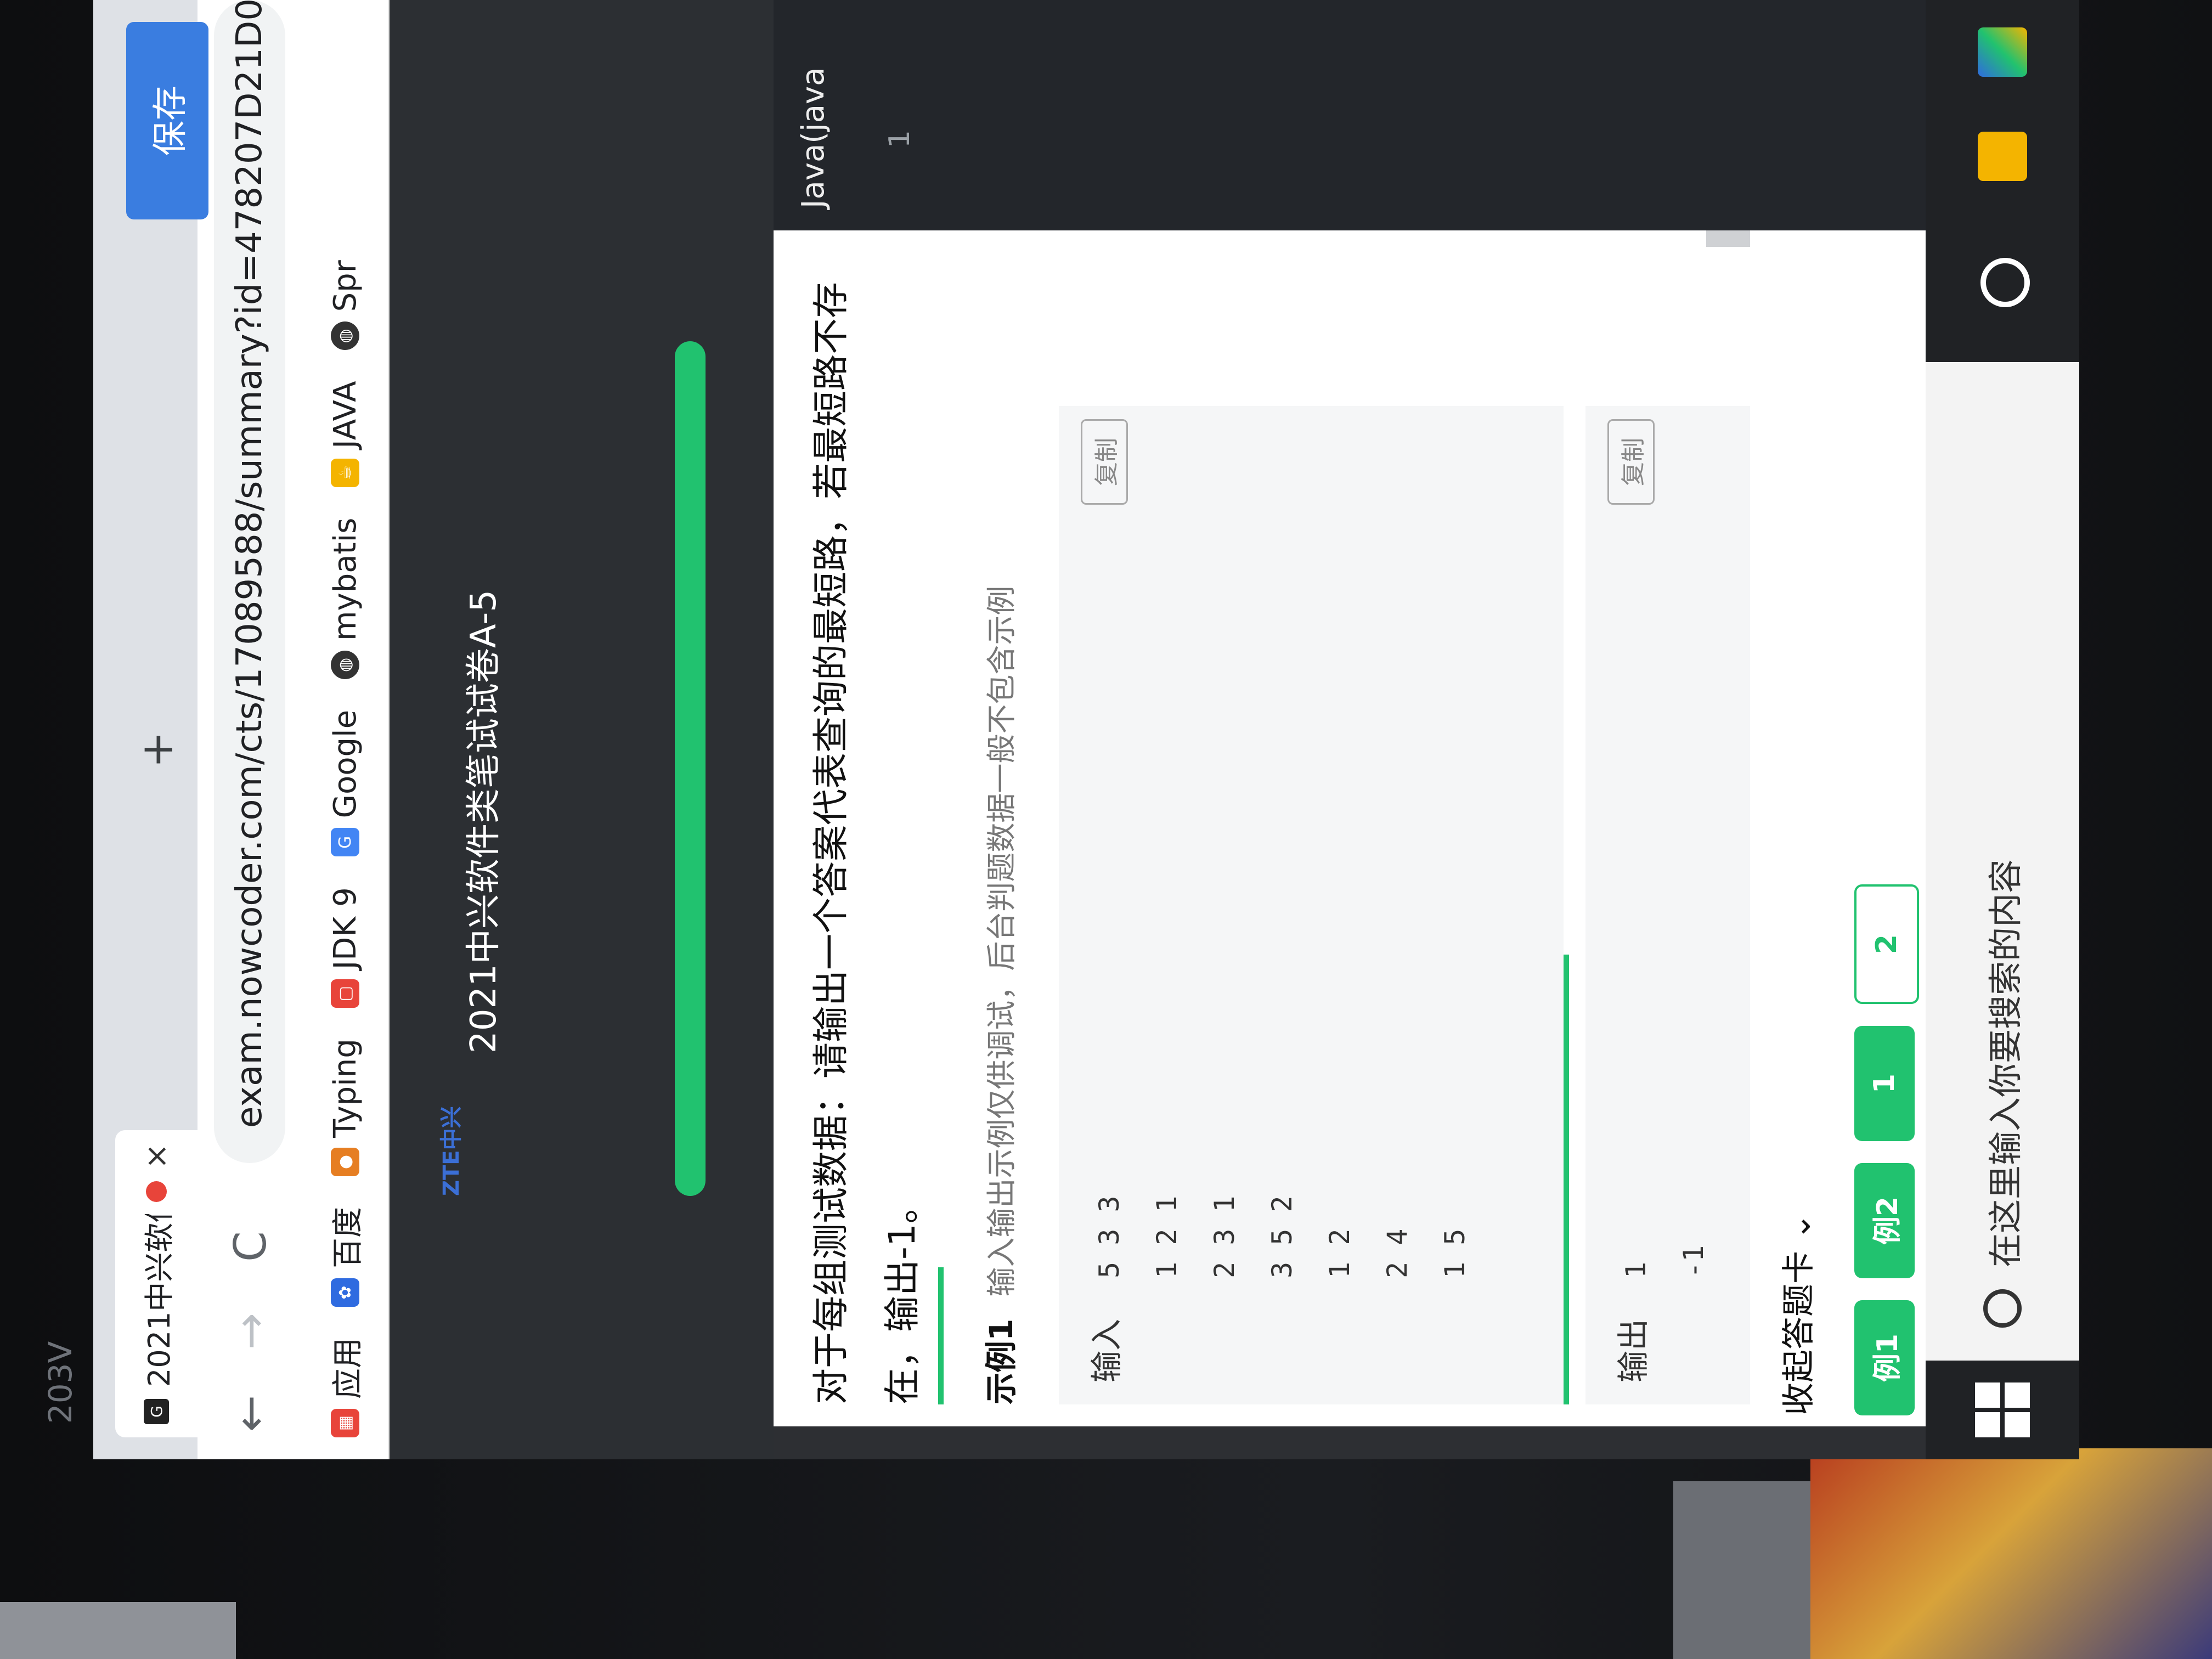  I want to click on chevron-down-icon: ⌄, so click(1799, 1226).